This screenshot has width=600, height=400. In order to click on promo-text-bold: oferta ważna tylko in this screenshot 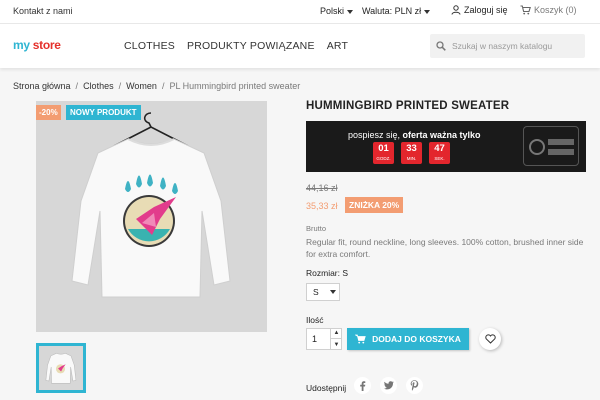, I will do `click(441, 135)`.